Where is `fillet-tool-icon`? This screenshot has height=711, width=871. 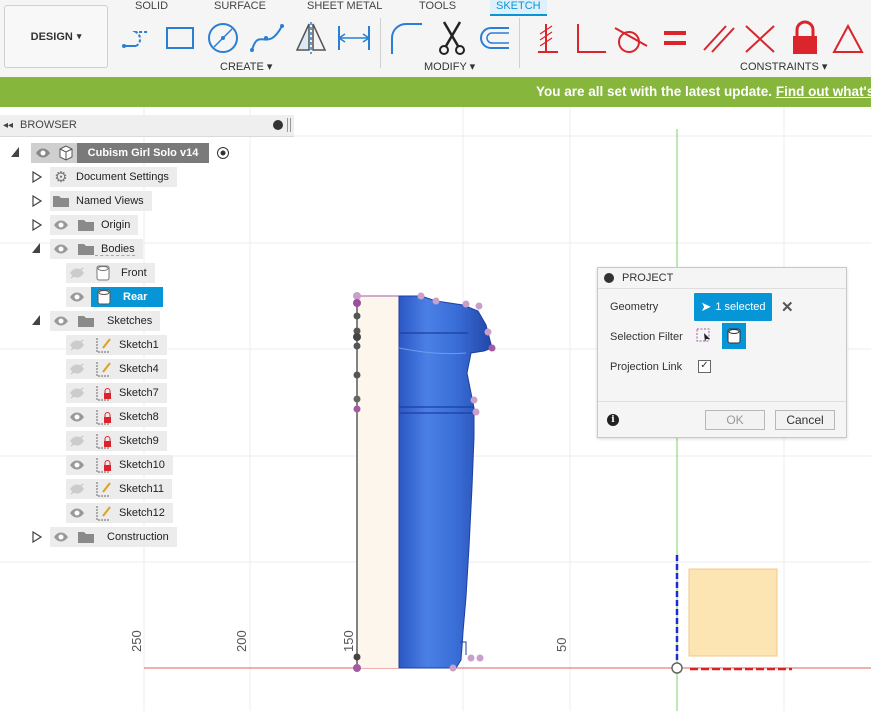
fillet-tool-icon is located at coordinates (406, 38).